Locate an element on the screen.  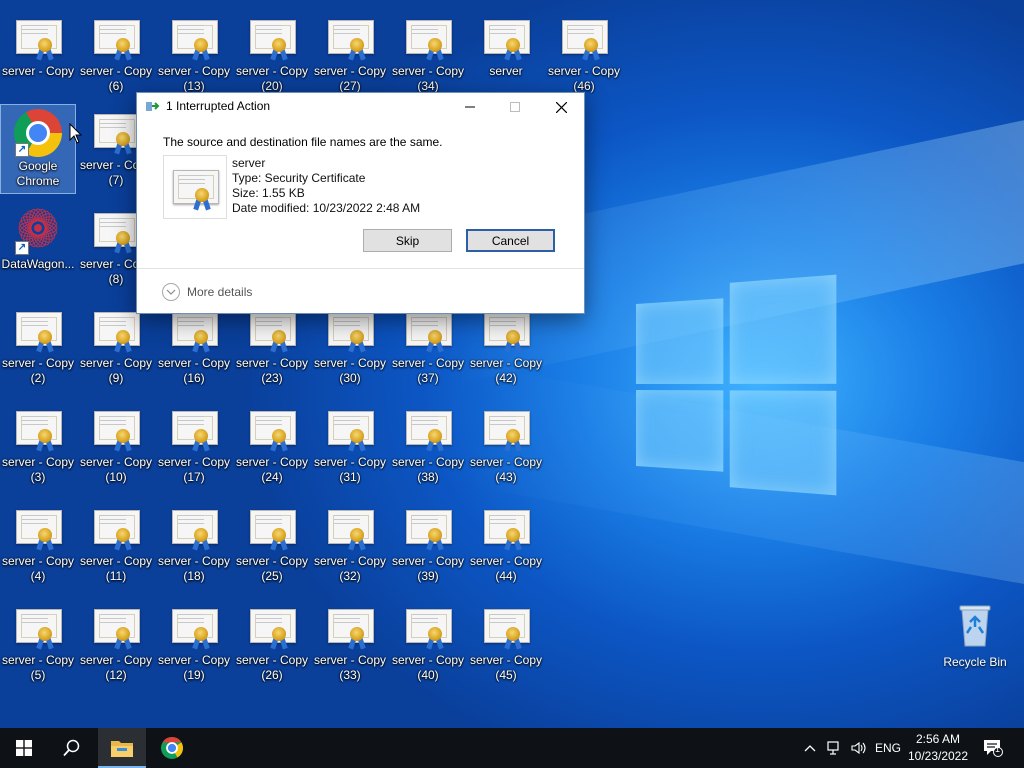
desktop-icon-c12: server - Copy (12) is located at coordinates (116, 644).